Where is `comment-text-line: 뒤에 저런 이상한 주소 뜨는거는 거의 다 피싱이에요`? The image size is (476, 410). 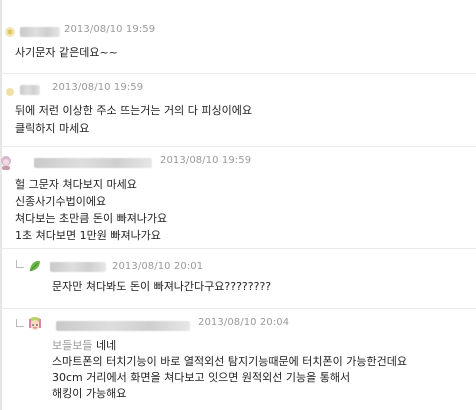
comment-text-line: 뒤에 저런 이상한 주소 뜨는거는 거의 다 피싱이에요 is located at coordinates (133, 110).